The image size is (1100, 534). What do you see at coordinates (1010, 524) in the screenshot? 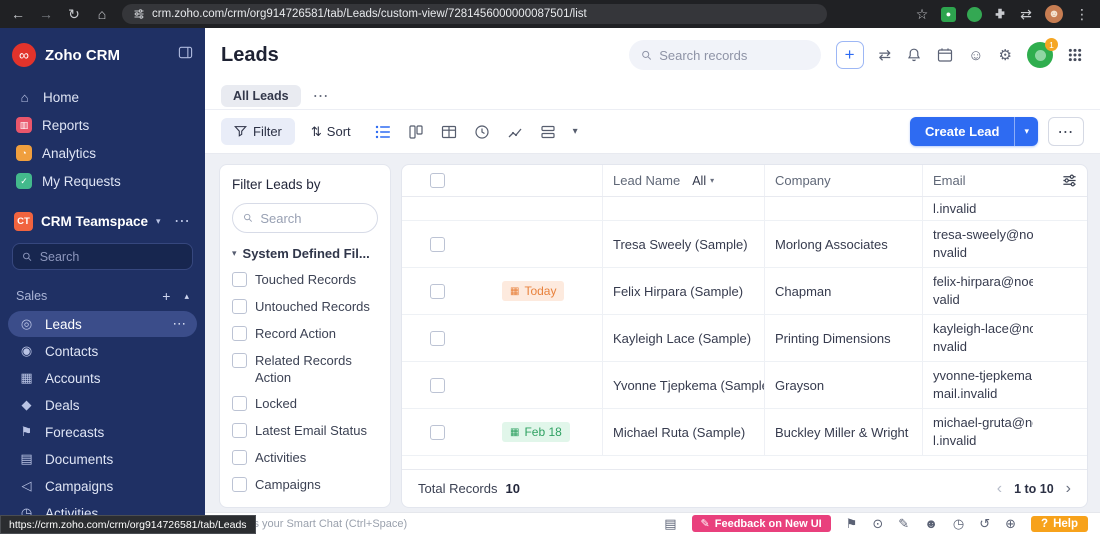
I see `zia-globe-icon: ⊕` at bounding box center [1010, 524].